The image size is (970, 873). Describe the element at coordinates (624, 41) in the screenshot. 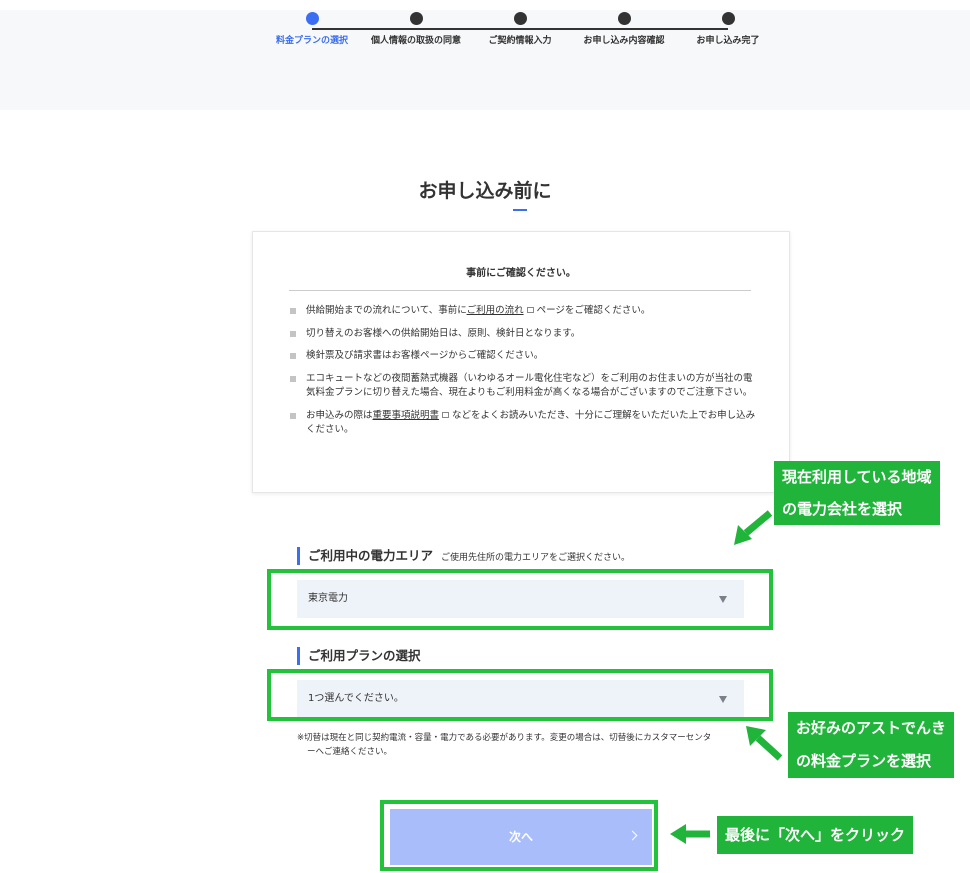

I see `step-label: お申し込み内容確認` at that location.